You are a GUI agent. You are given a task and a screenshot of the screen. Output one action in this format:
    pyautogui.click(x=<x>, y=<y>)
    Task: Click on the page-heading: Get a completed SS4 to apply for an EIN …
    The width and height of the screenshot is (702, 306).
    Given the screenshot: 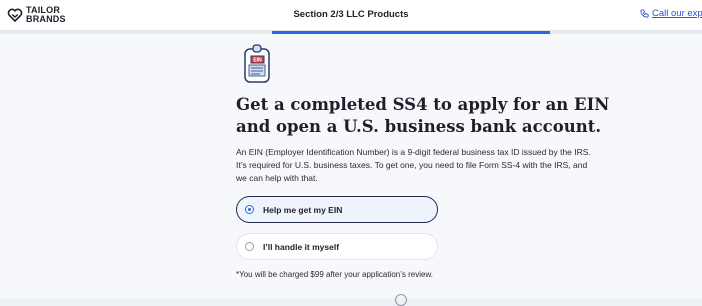 What is the action you would take?
    pyautogui.click(x=423, y=115)
    